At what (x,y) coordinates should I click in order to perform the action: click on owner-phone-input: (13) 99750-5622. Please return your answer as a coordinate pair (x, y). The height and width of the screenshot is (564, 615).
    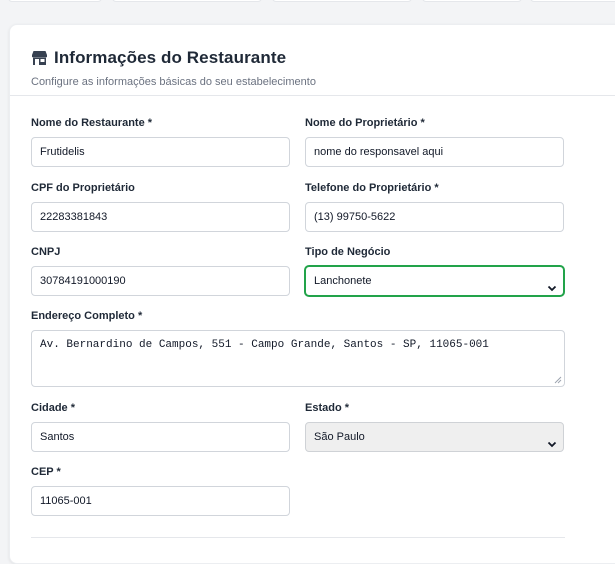
    Looking at the image, I should click on (434, 217).